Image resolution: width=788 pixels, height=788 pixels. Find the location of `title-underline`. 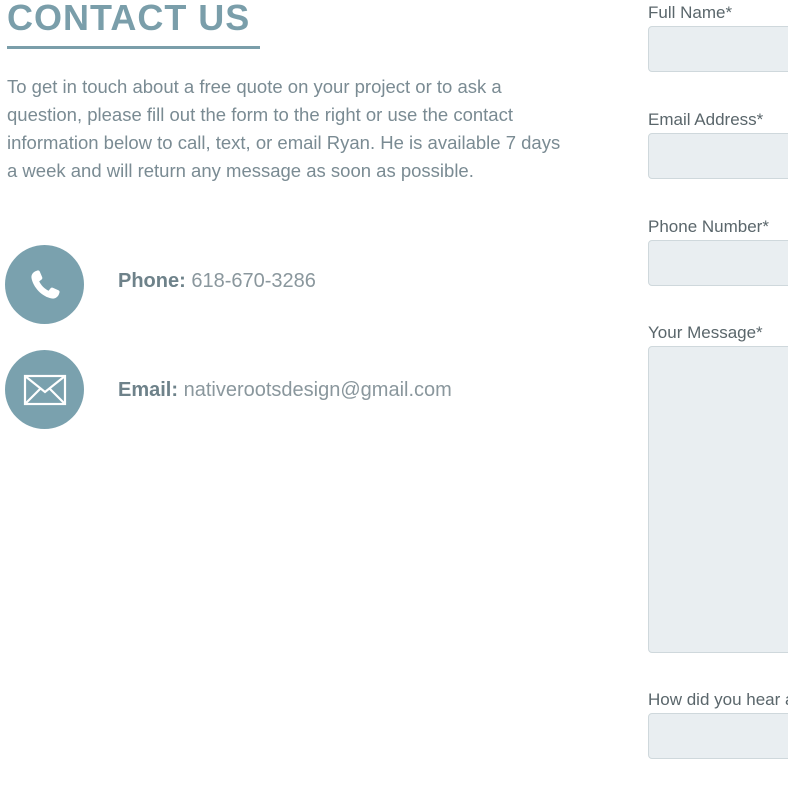

title-underline is located at coordinates (133, 47).